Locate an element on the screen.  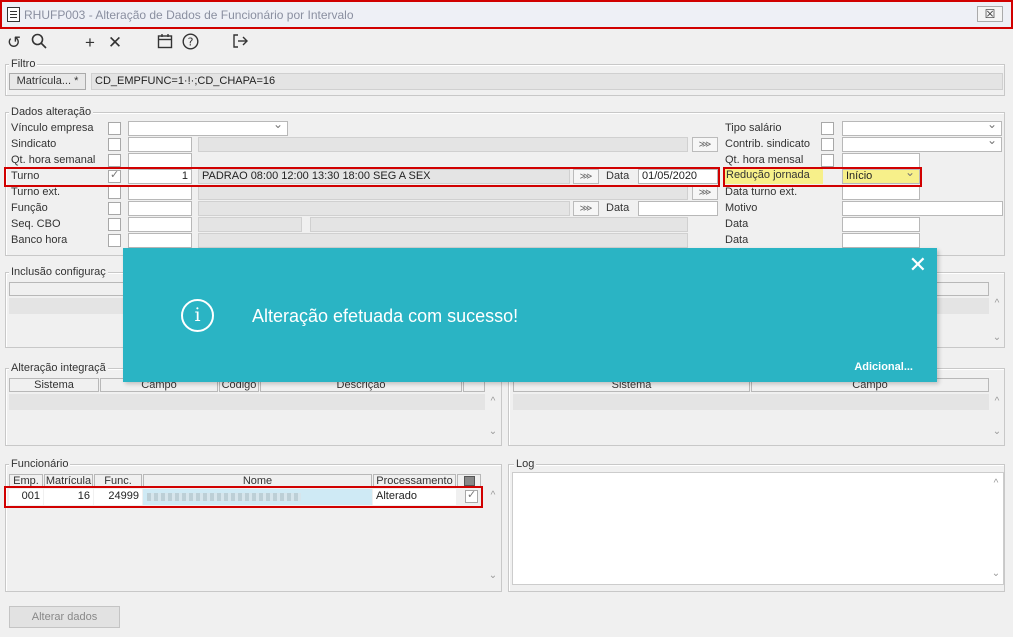
funcao-lookup-button: ⋙ is located at coordinates (586, 208).